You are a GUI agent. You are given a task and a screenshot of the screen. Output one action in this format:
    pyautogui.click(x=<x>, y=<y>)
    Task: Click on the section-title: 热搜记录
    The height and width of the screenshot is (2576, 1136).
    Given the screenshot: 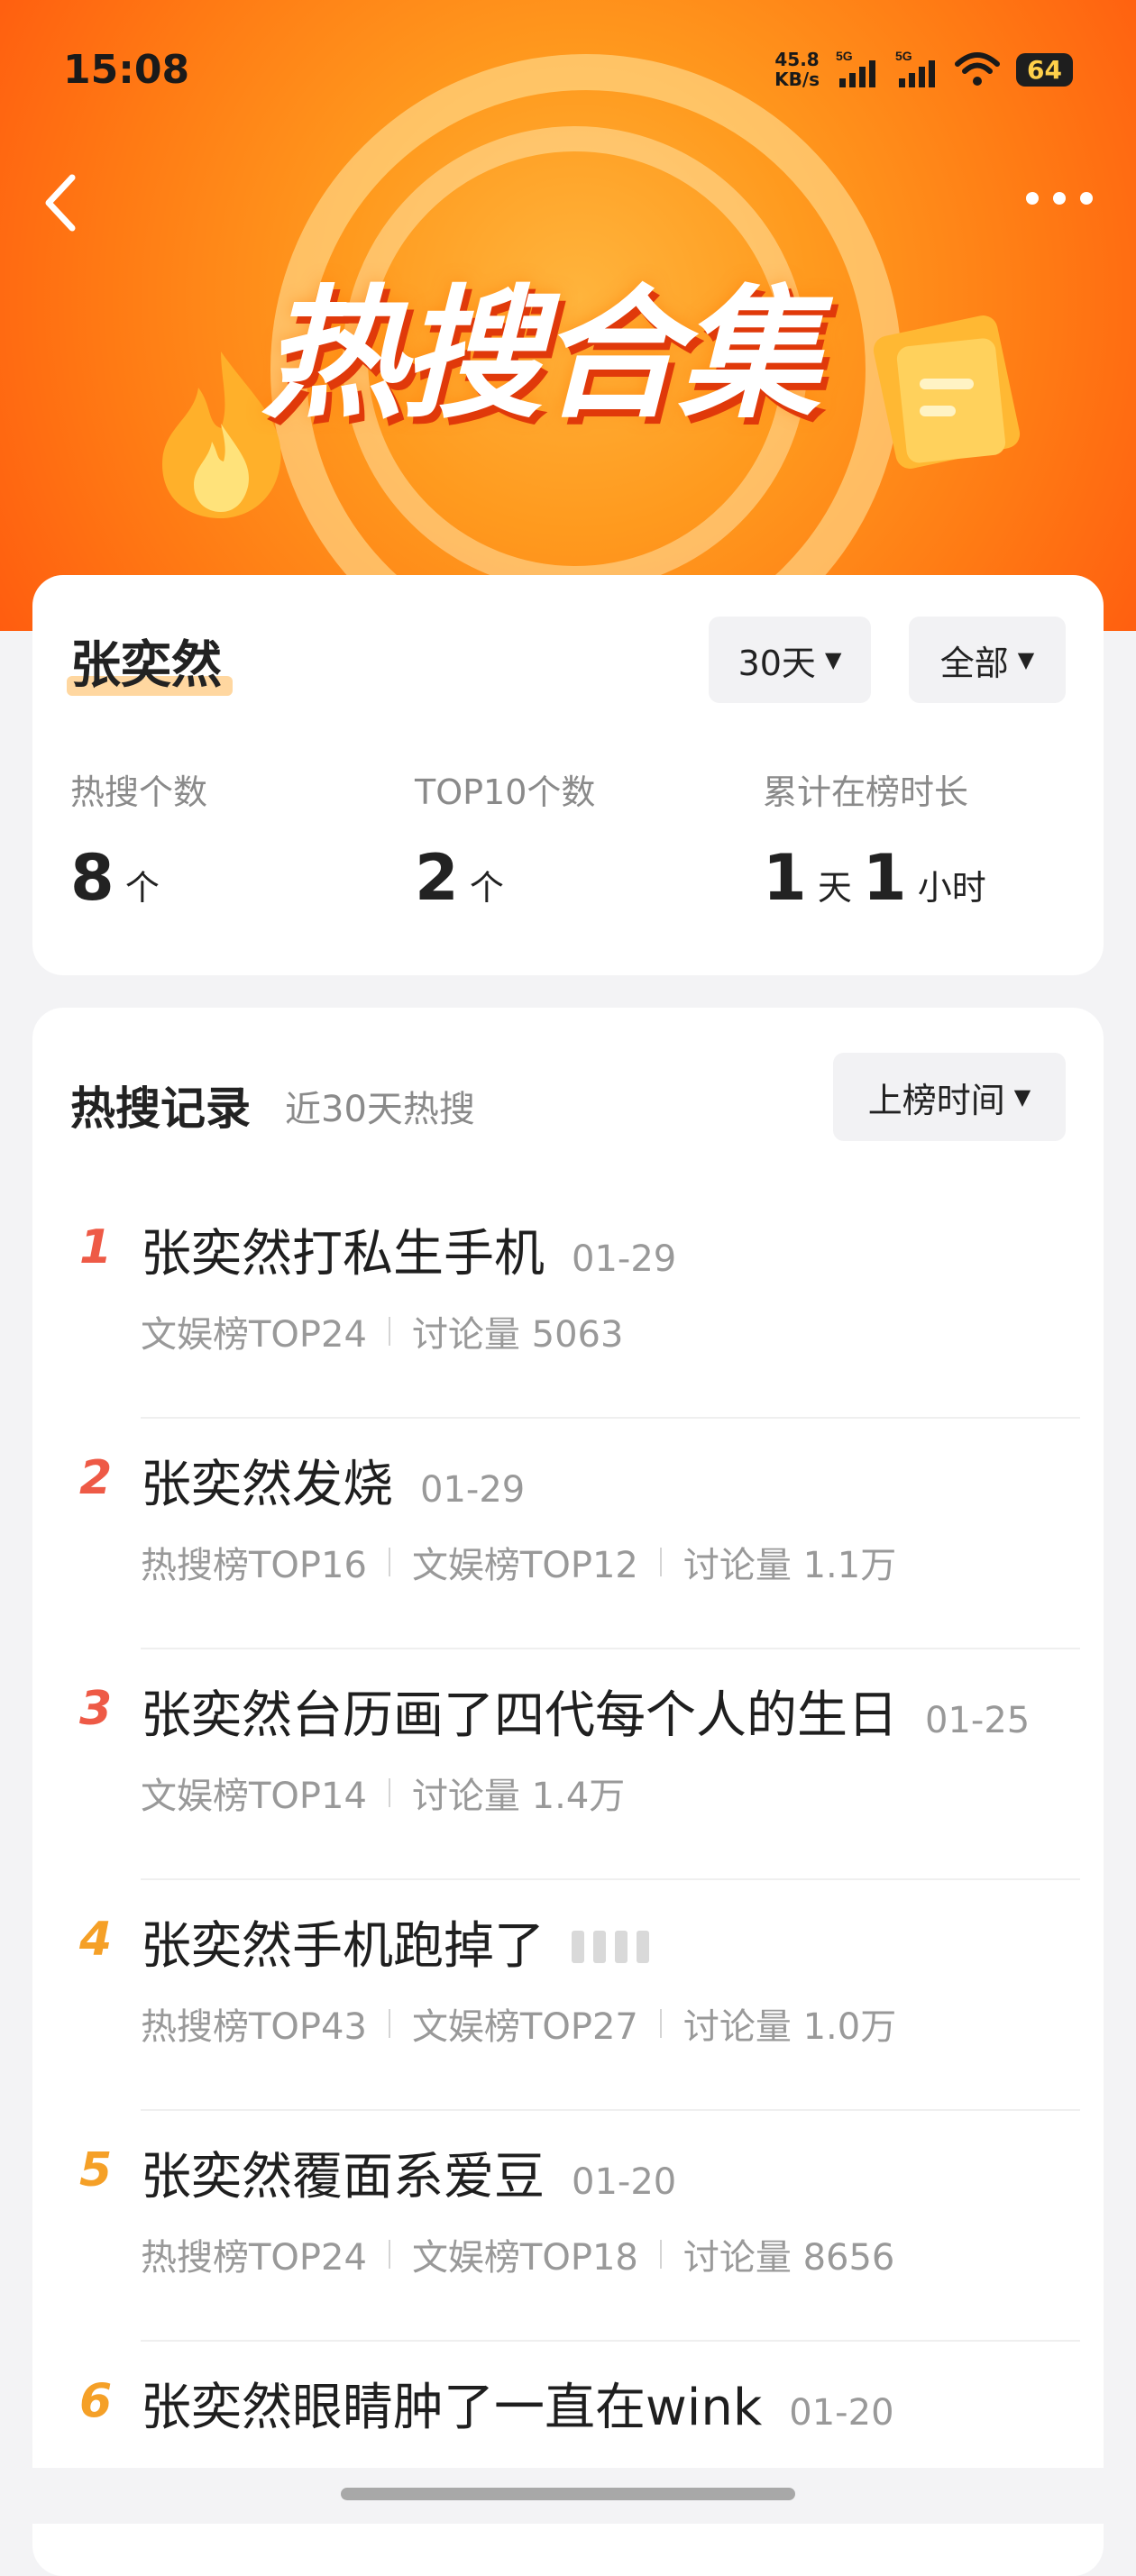 What is the action you would take?
    pyautogui.click(x=160, y=1108)
    